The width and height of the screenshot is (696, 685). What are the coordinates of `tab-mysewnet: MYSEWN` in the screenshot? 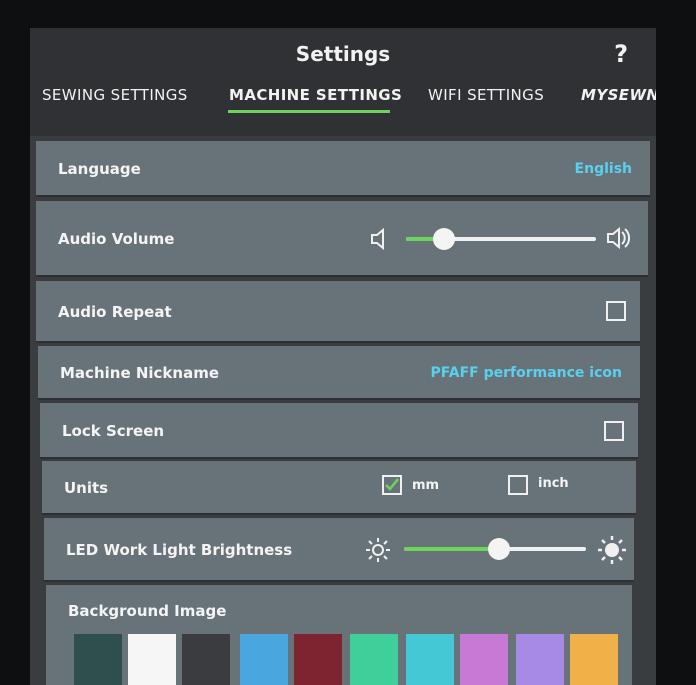 It's located at (618, 95).